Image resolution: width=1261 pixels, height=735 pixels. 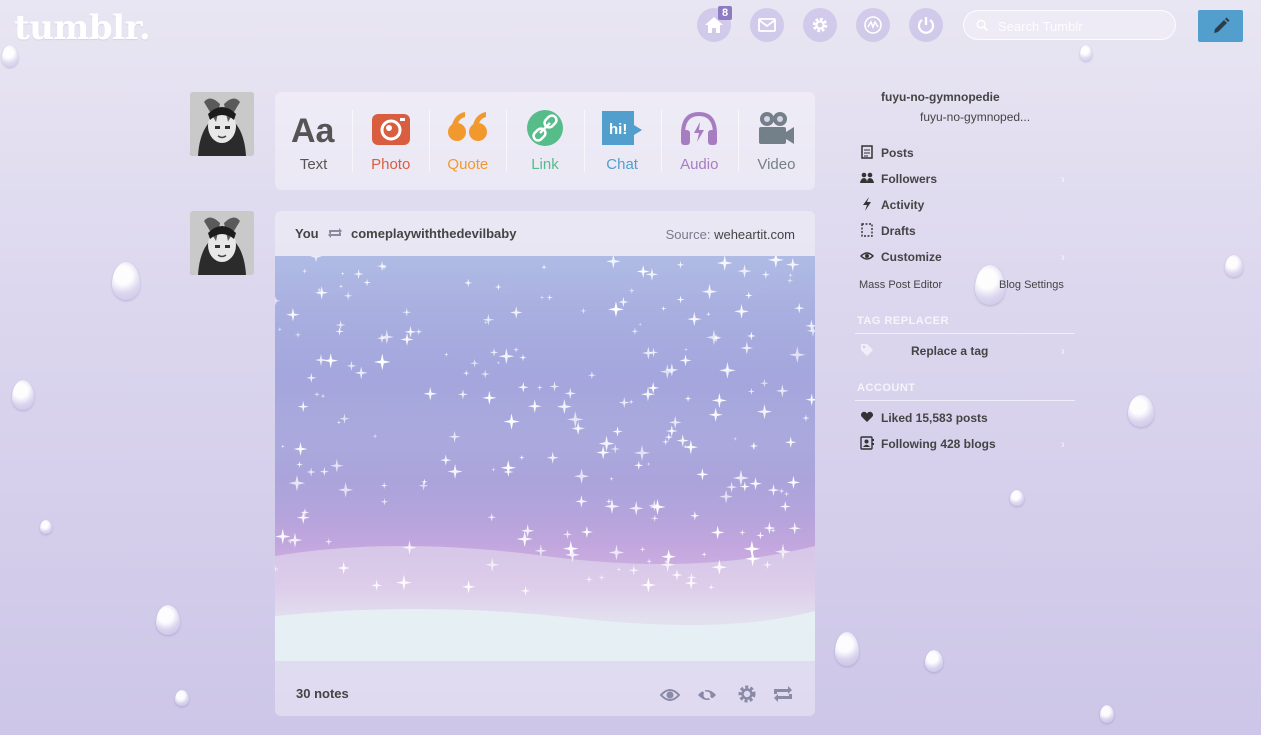 What do you see at coordinates (903, 205) in the screenshot?
I see `sidebar-item-label: Activity` at bounding box center [903, 205].